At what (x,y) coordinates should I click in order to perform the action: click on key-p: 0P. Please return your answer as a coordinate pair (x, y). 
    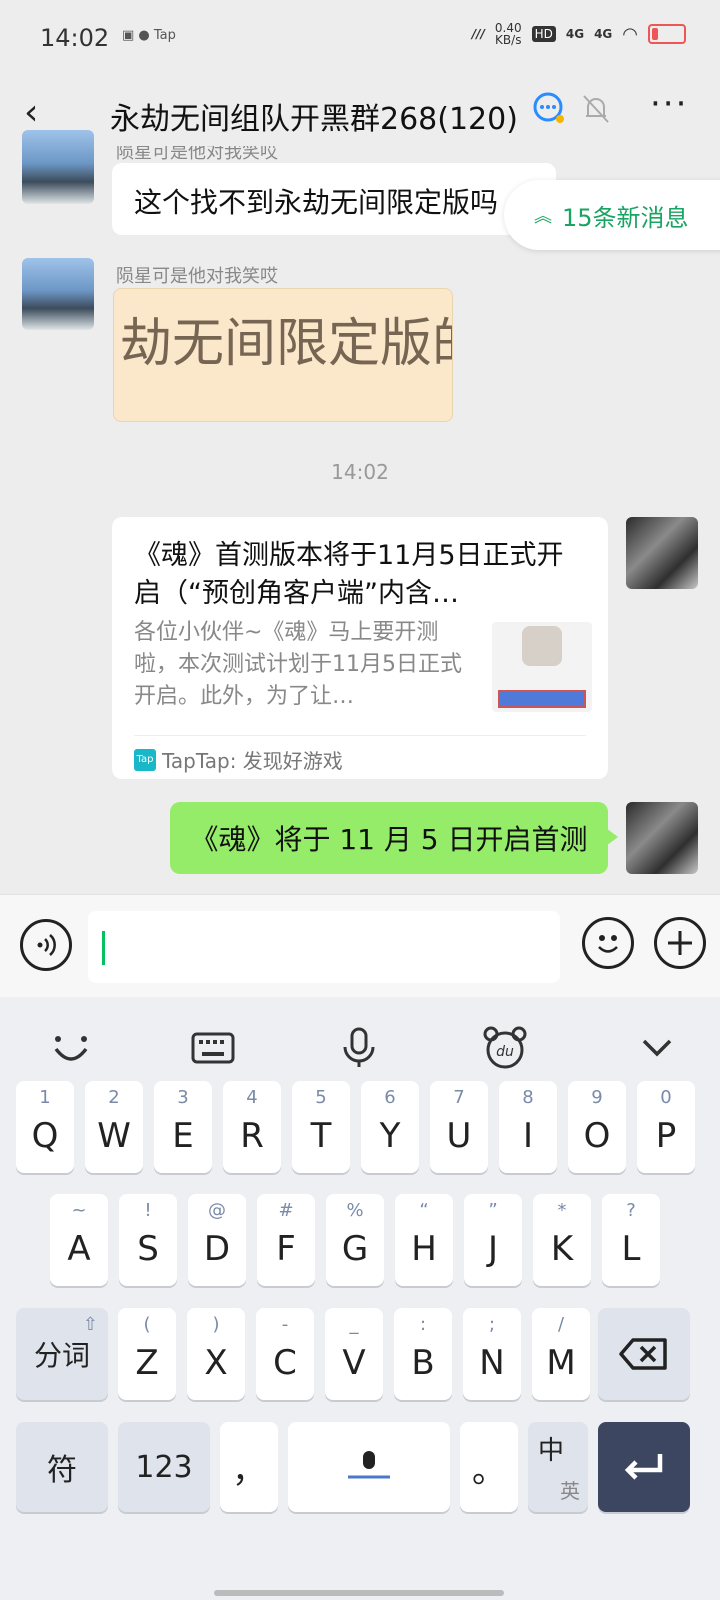
    Looking at the image, I should click on (666, 1127).